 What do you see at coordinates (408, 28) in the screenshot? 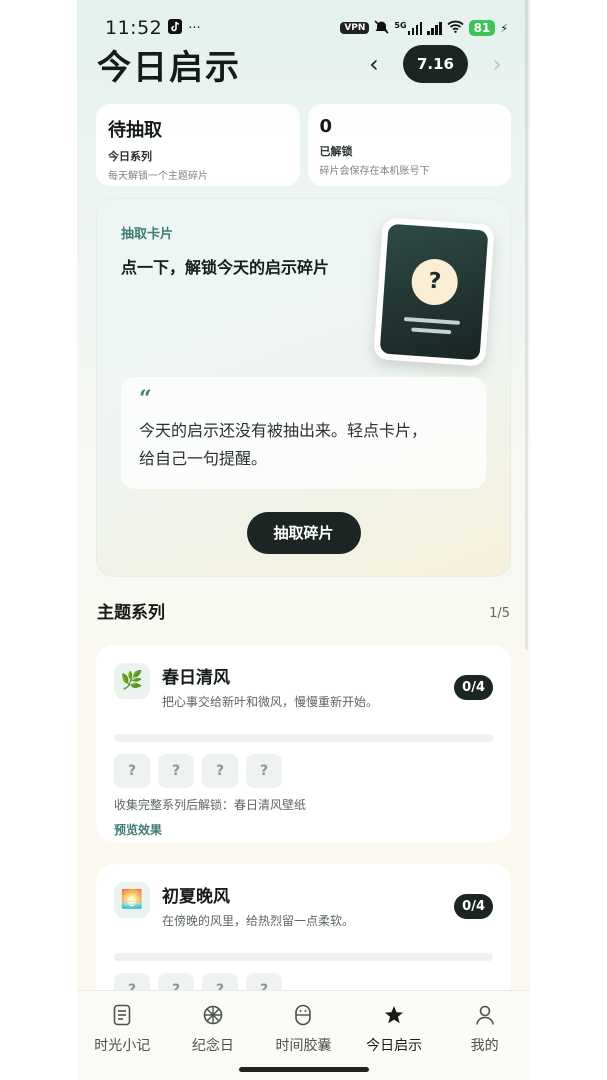
I see `signal-5g-icon: 5G` at bounding box center [408, 28].